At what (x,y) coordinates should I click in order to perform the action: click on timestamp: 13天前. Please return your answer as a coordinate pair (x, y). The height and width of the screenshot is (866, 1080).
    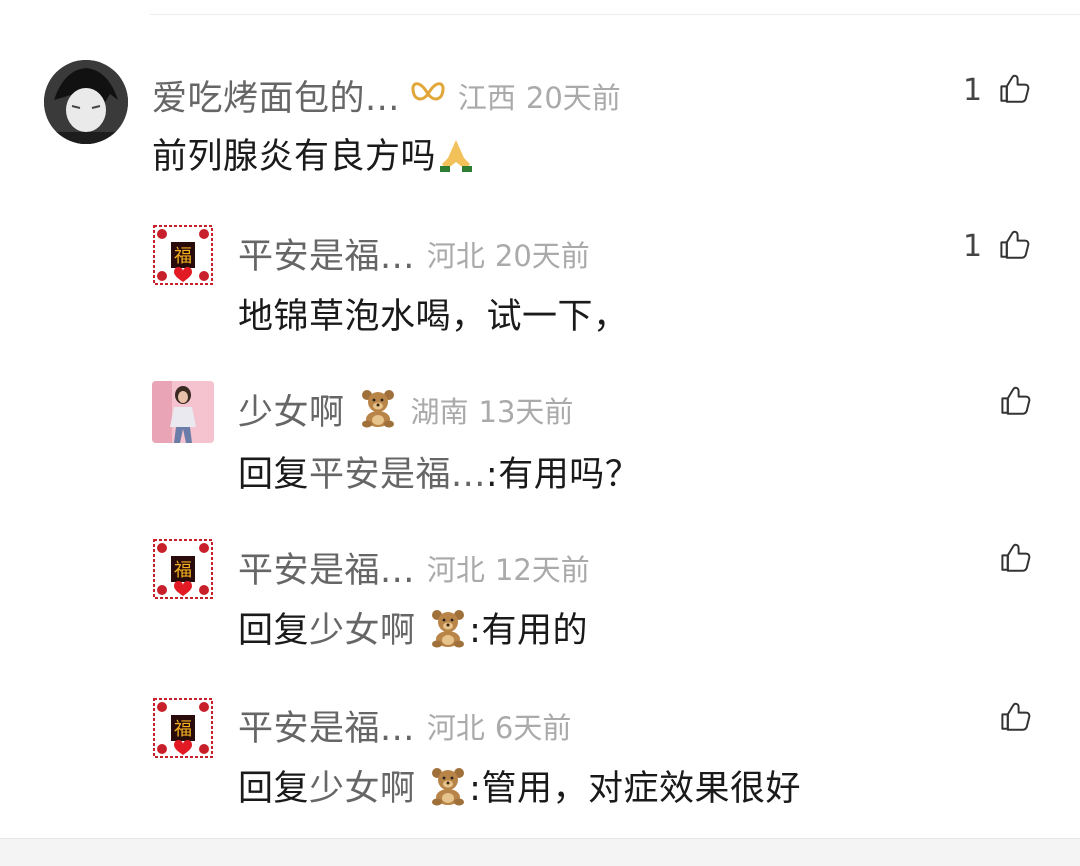
    Looking at the image, I should click on (526, 411).